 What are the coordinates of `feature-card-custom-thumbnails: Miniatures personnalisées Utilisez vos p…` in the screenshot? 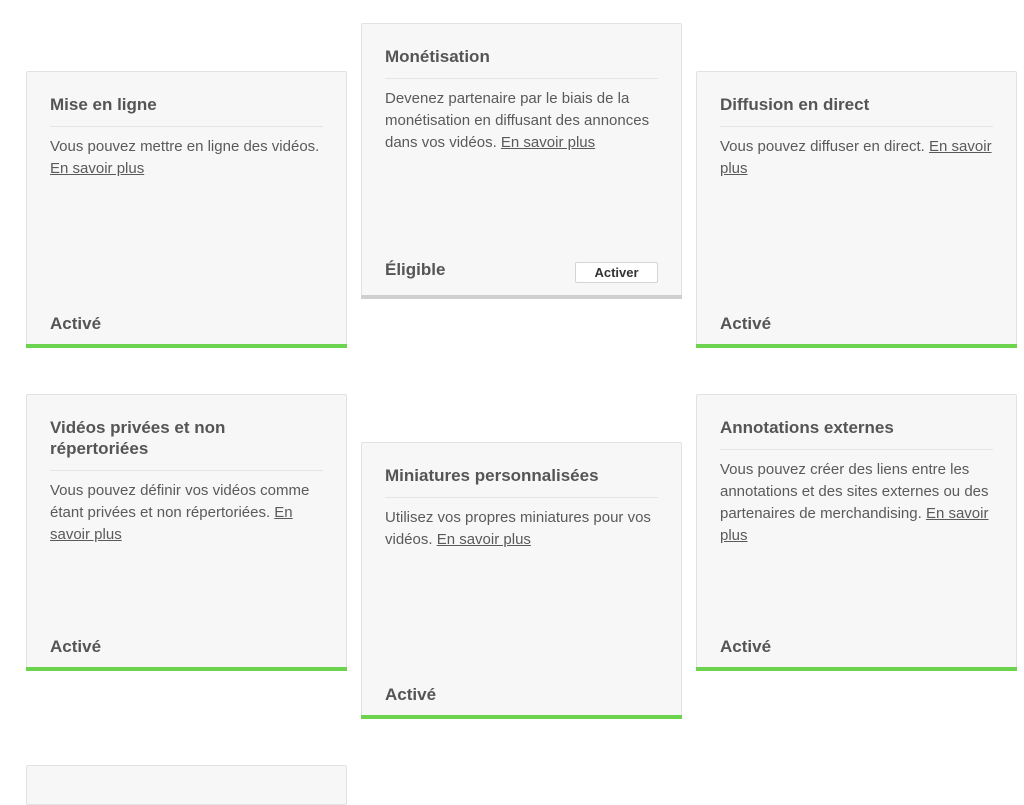 It's located at (521, 580).